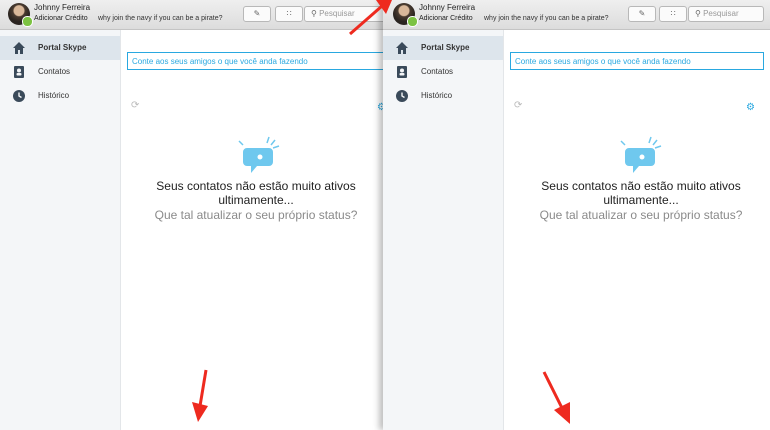 This screenshot has height=430, width=770. I want to click on gear-icon: ⚙, so click(750, 107).